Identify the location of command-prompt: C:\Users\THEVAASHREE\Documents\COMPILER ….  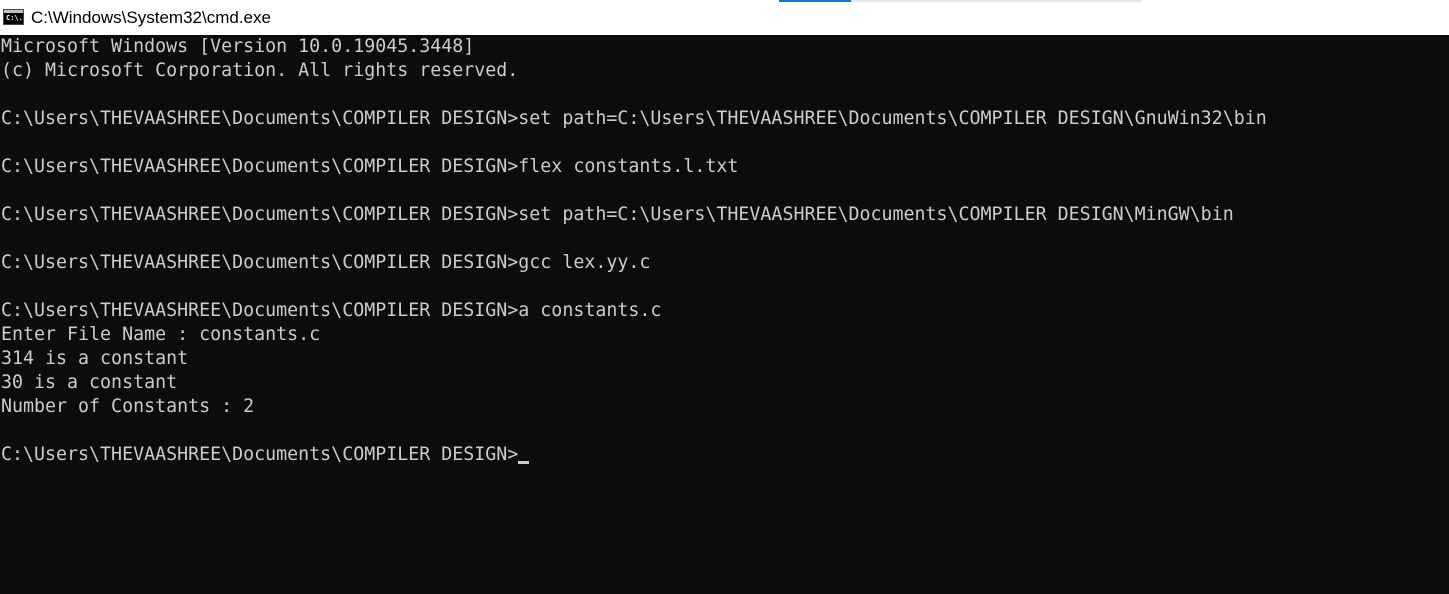
(260, 454).